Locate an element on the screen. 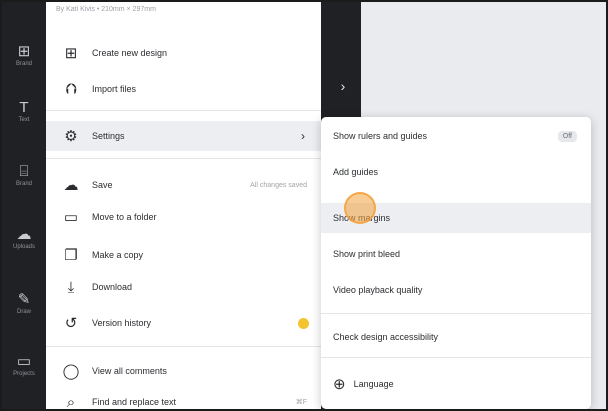  show-print-bleed-label: Show print bleed is located at coordinates (367, 254).